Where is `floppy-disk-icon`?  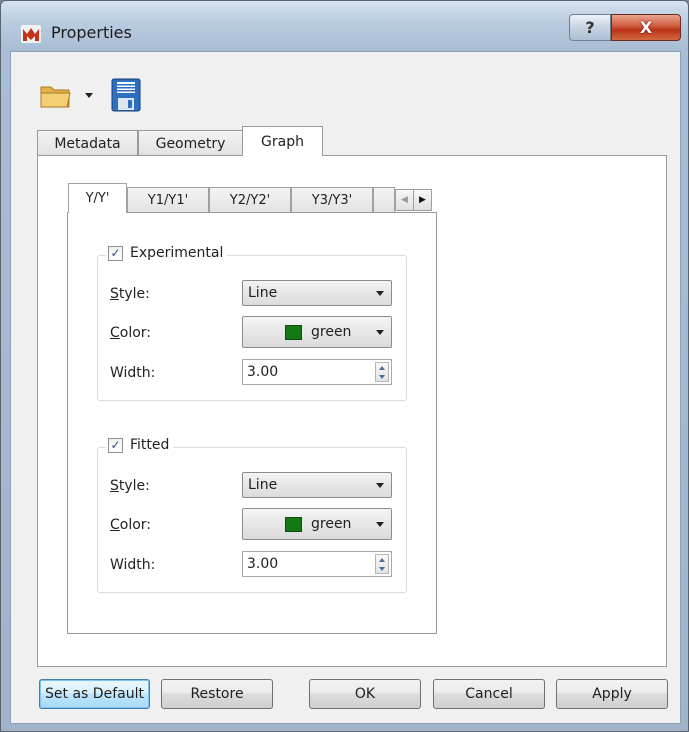 floppy-disk-icon is located at coordinates (126, 95).